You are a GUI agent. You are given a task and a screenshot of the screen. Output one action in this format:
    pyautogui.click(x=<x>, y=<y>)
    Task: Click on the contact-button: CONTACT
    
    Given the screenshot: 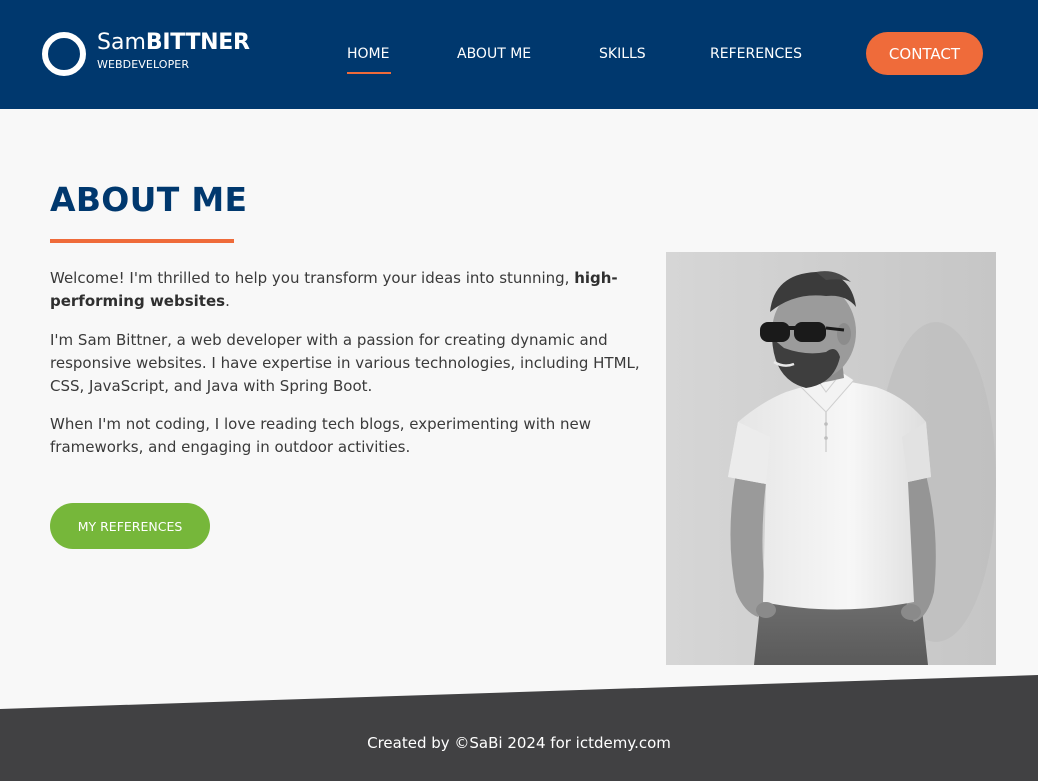 What is the action you would take?
    pyautogui.click(x=924, y=53)
    